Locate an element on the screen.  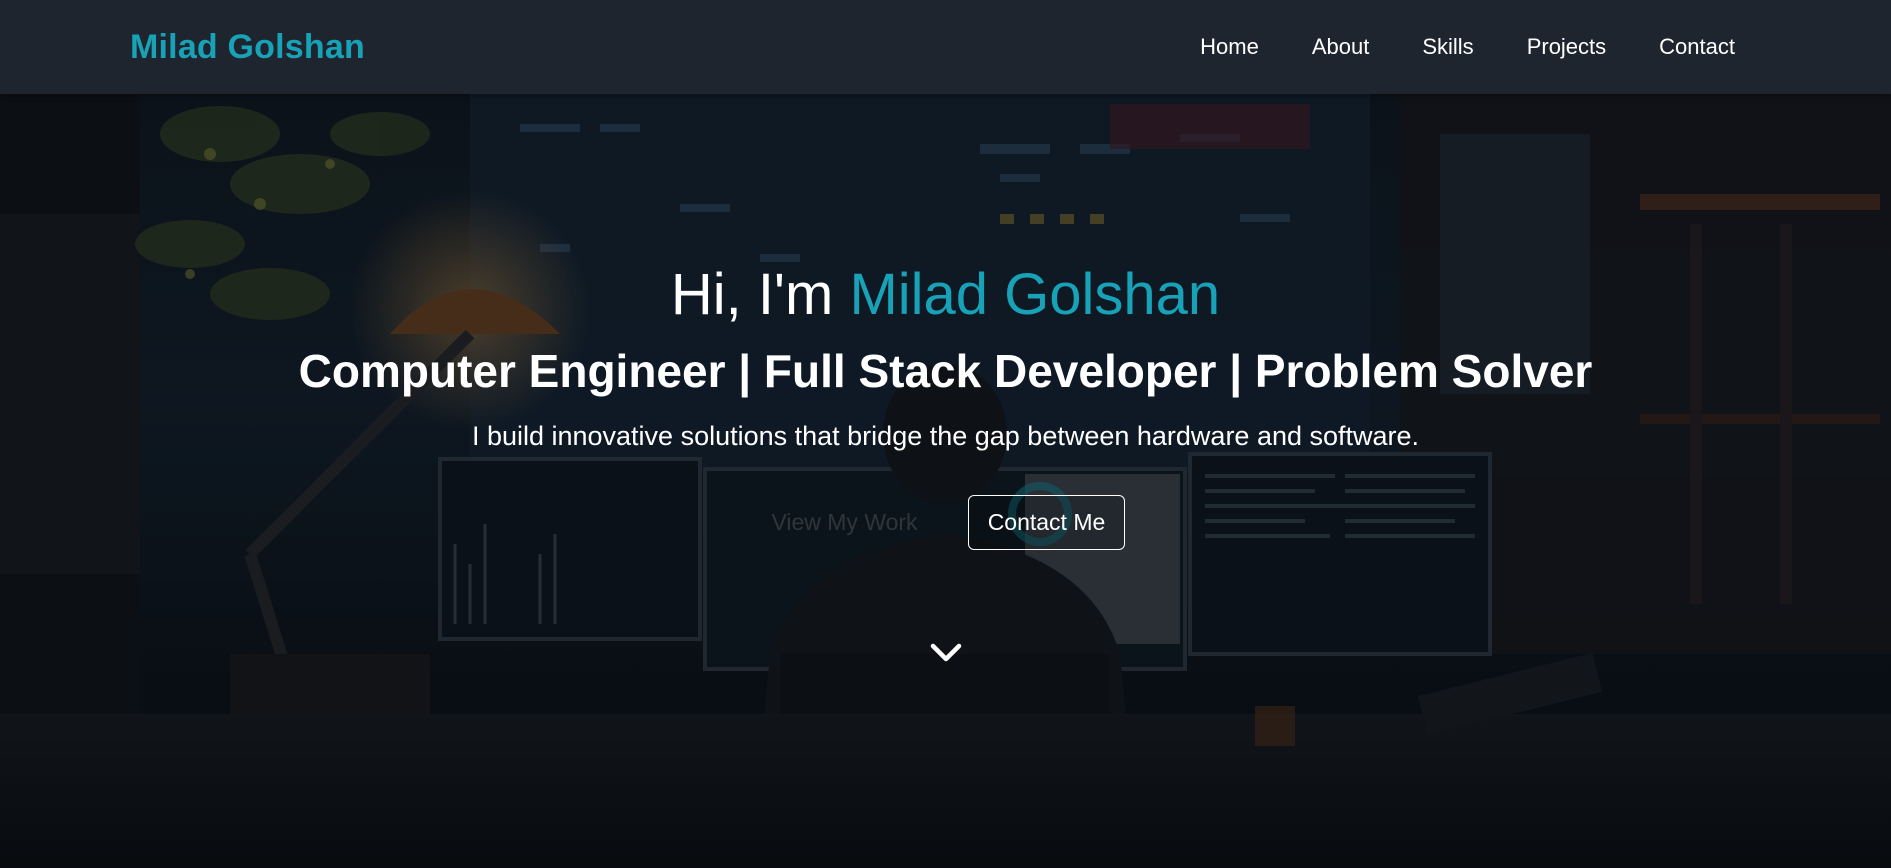
hero-buttons: View My Work Contact Me is located at coordinates (945, 522).